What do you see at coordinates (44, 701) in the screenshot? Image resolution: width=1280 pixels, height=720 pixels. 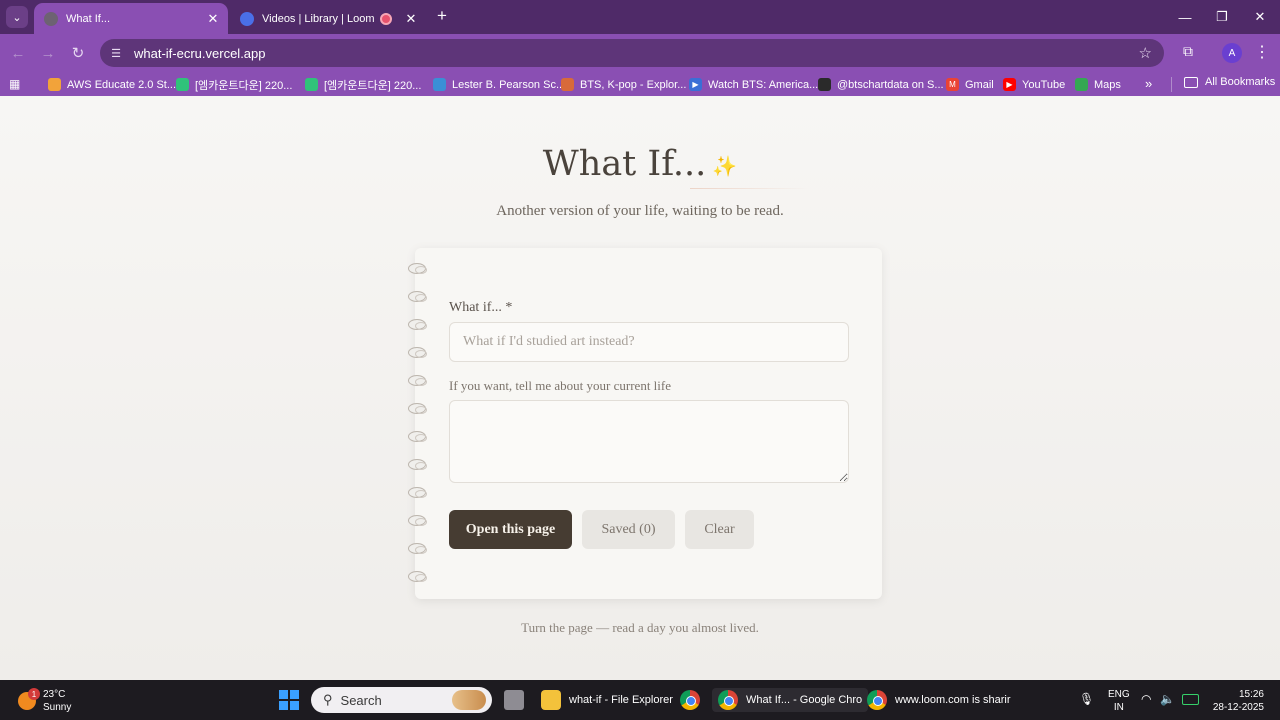 I see `weather-widget: 1 23°C Sunny` at bounding box center [44, 701].